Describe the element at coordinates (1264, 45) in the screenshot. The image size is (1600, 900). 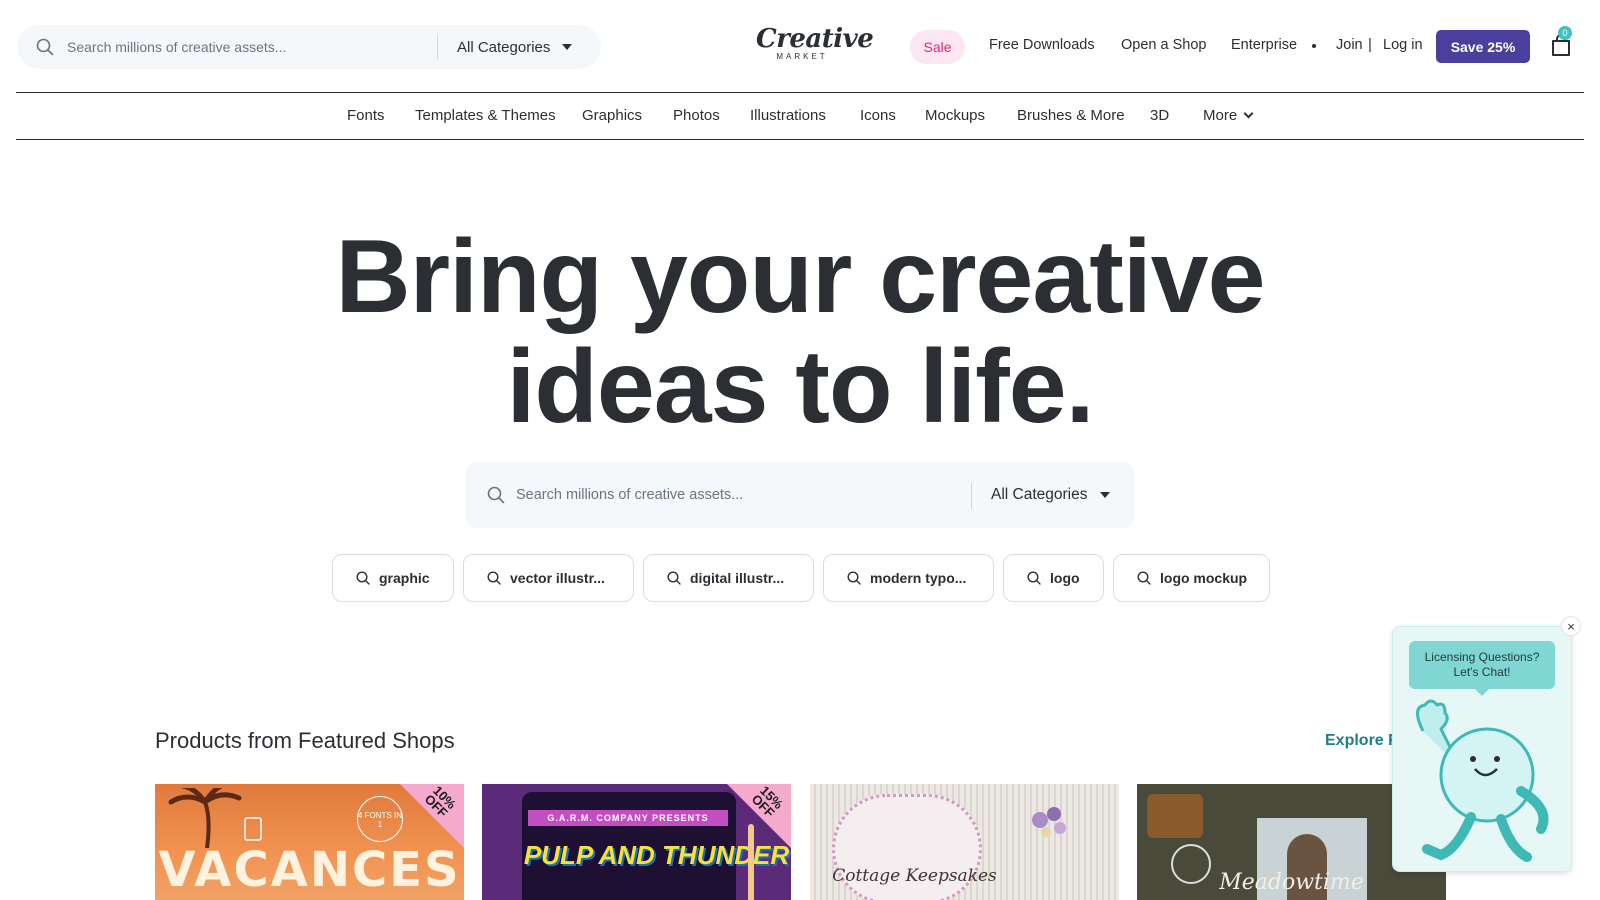
I see `enterprise-link: Enterprise` at that location.